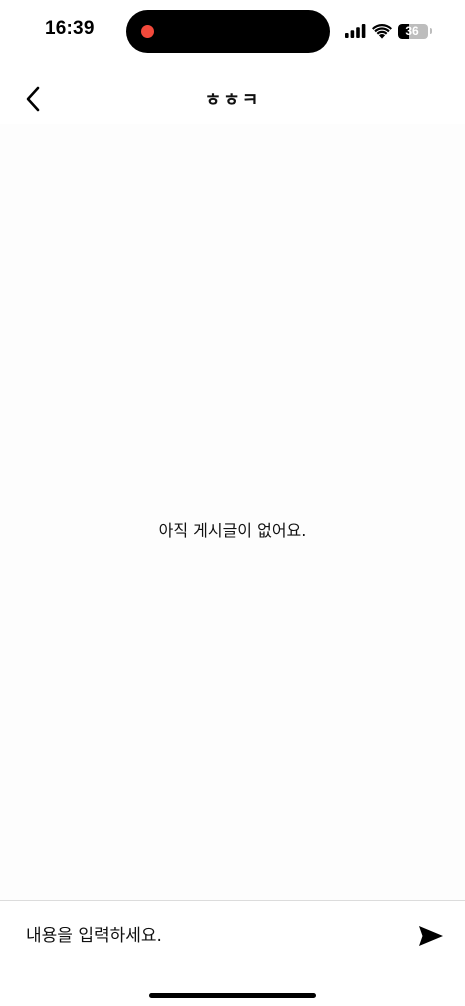  I want to click on status-bar: 16:39 36, so click(232, 31).